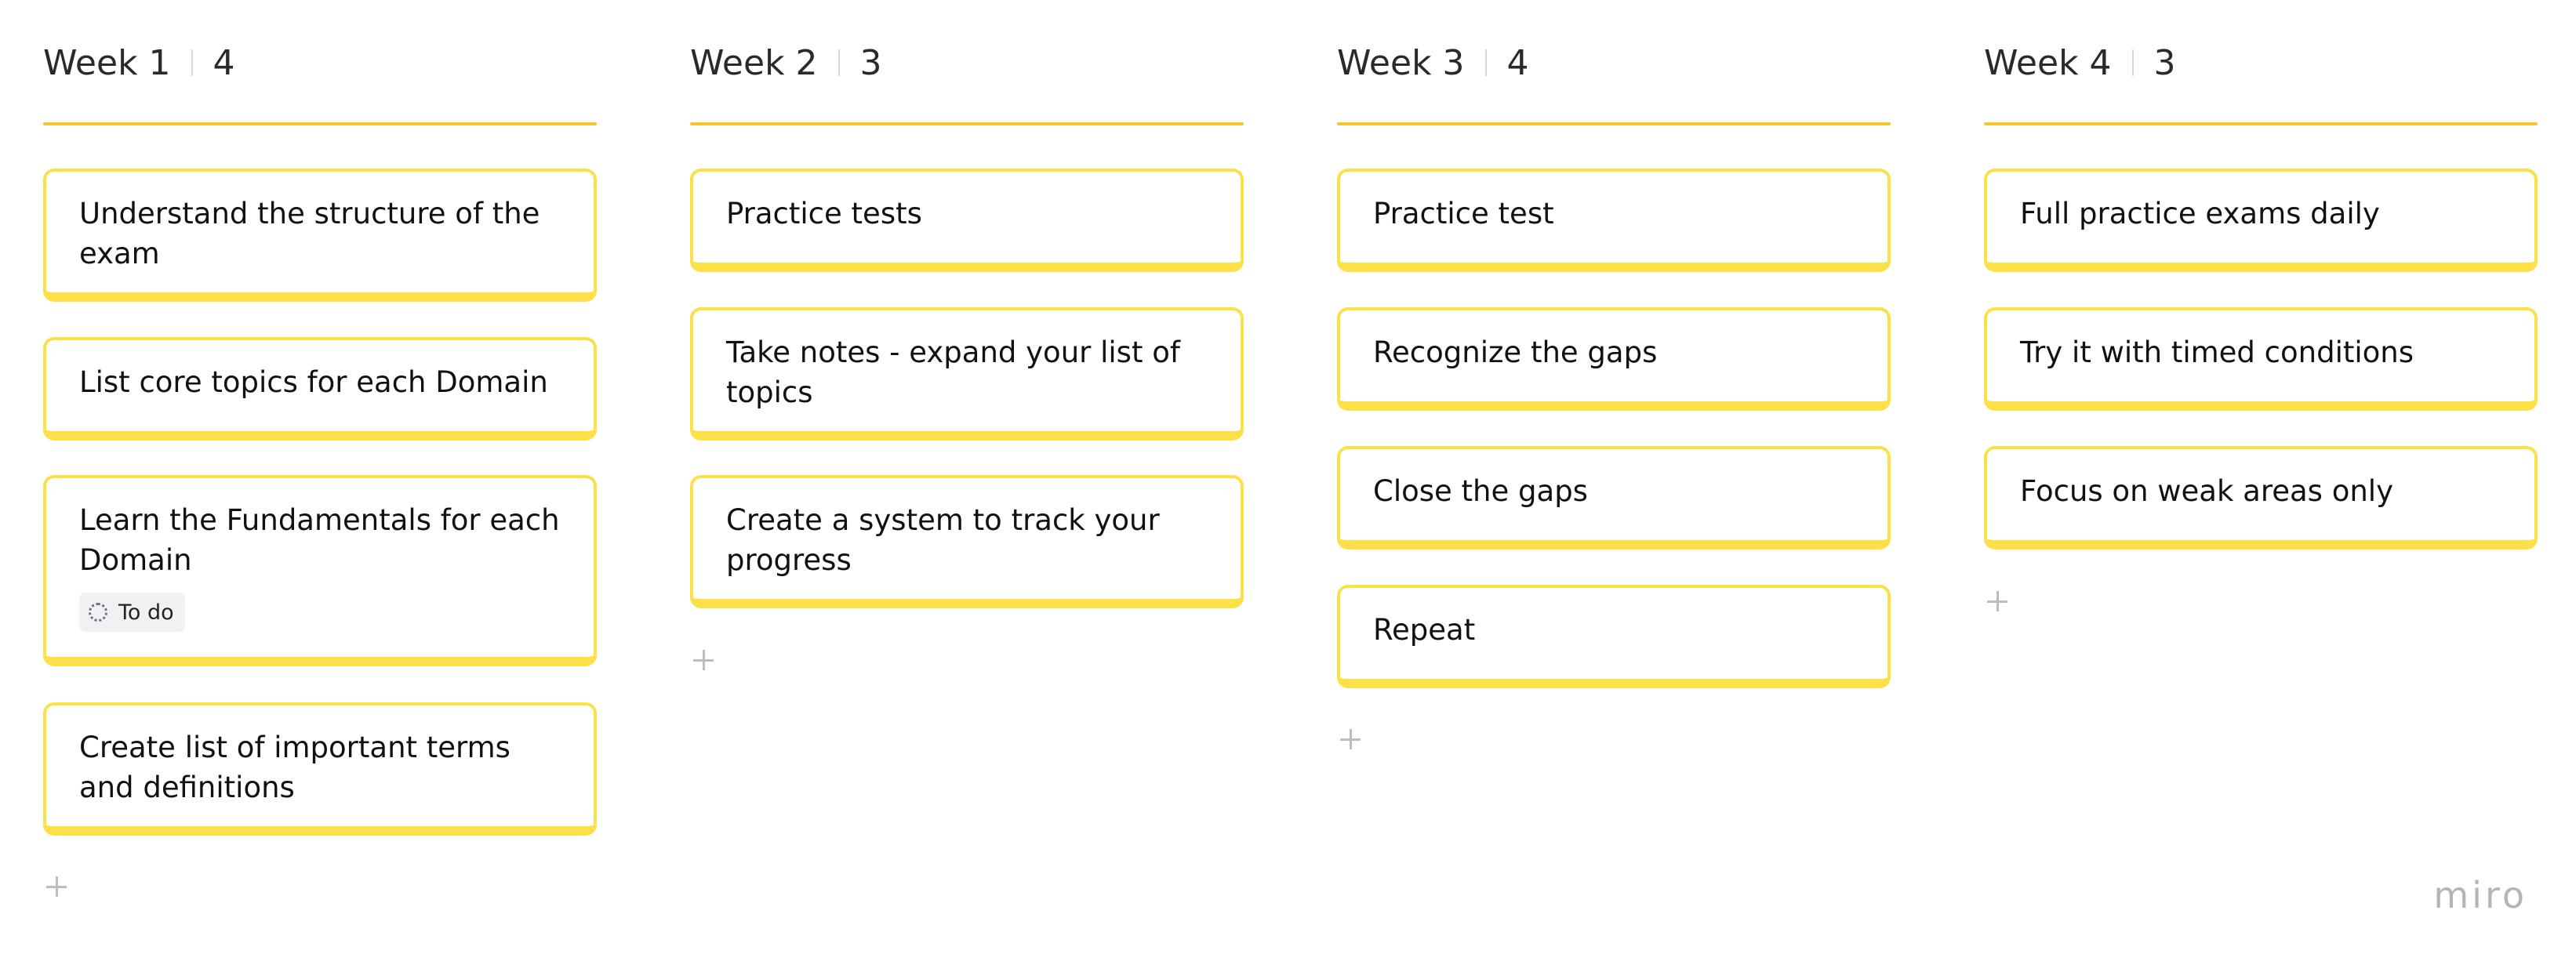 This screenshot has width=2576, height=954. I want to click on status-tag-label: To do, so click(146, 612).